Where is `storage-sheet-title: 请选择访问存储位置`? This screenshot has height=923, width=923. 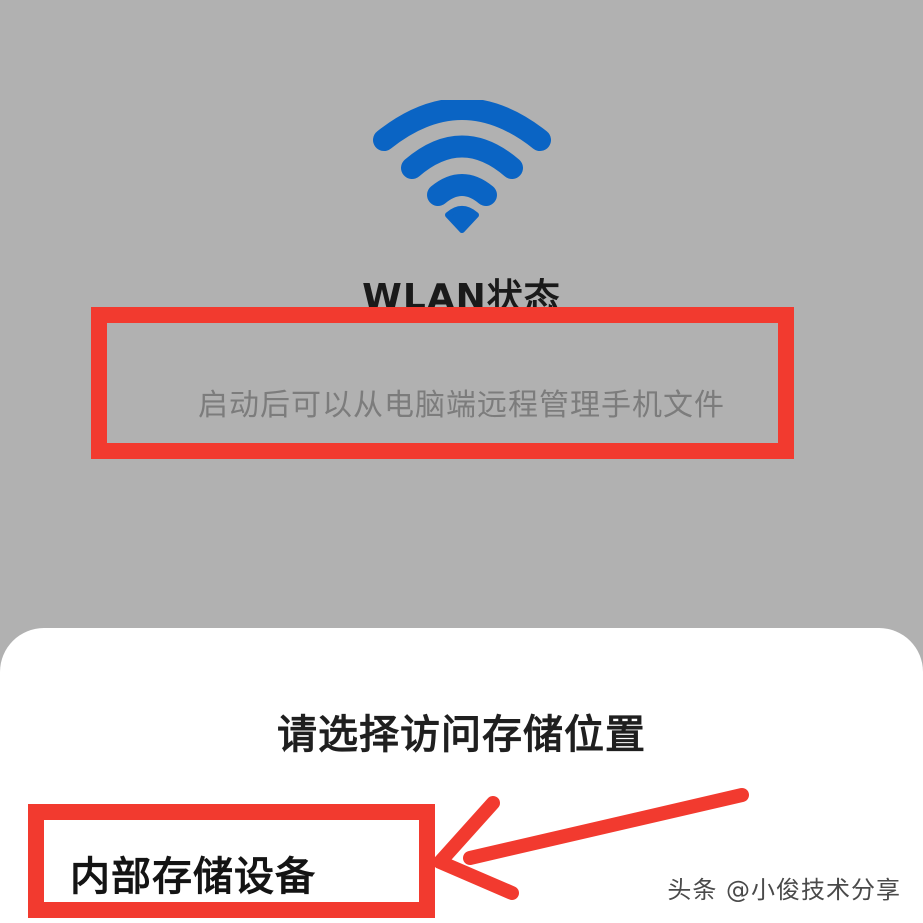 storage-sheet-title: 请选择访问存储位置 is located at coordinates (461, 735).